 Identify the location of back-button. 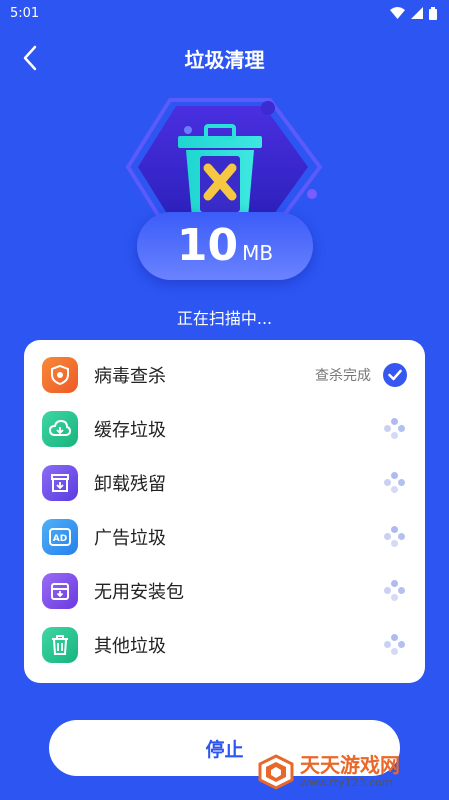
(30, 58).